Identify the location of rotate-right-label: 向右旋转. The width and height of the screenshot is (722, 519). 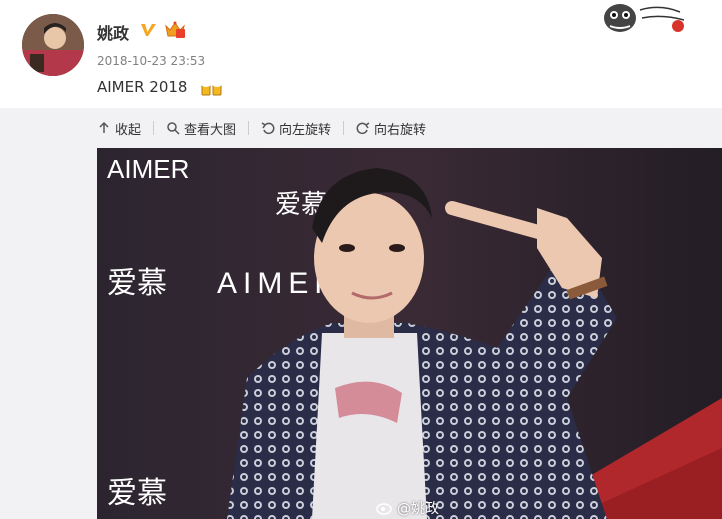
(400, 130).